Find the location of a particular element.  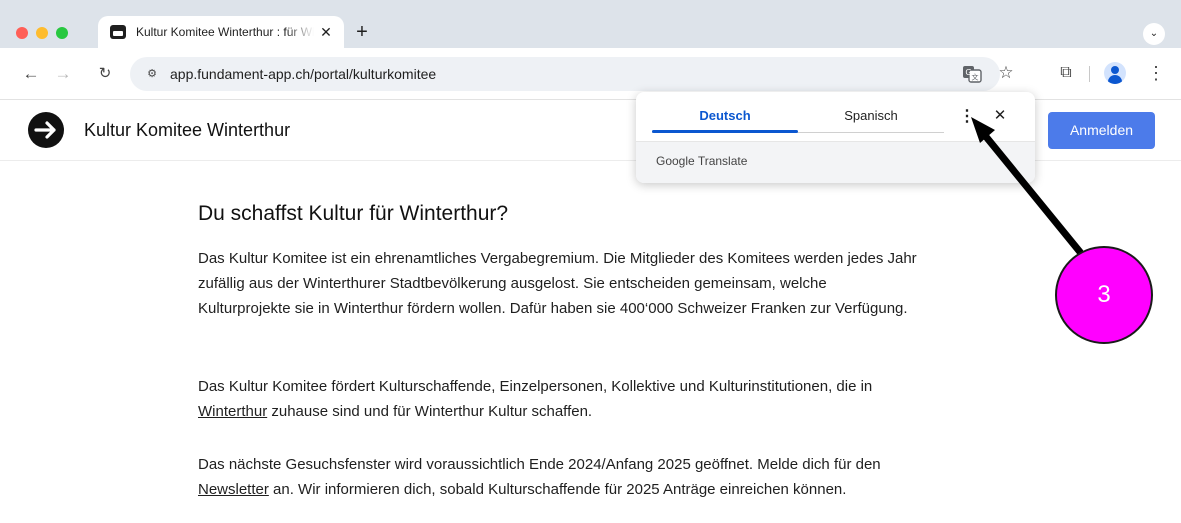

page-heading: Du schaffst Kultur für Winterthur? is located at coordinates (353, 213).